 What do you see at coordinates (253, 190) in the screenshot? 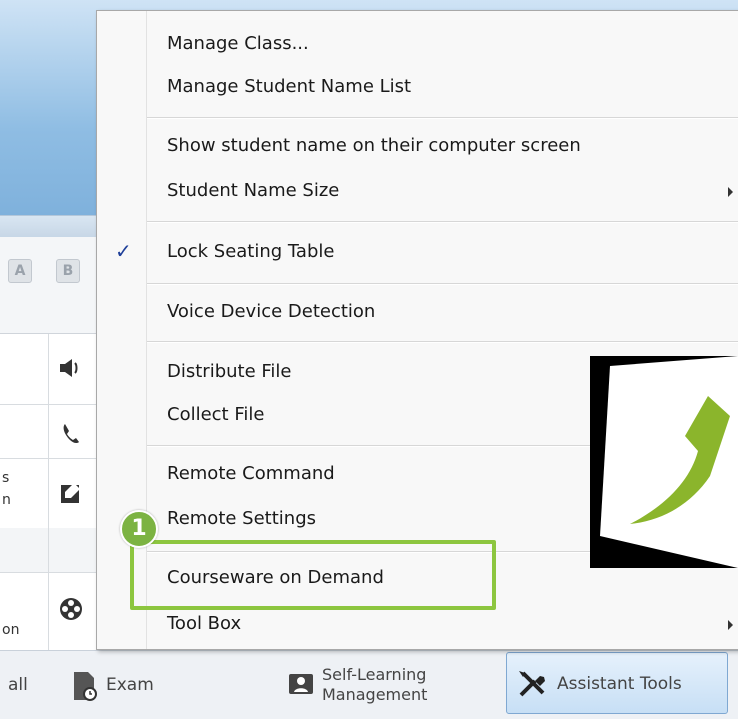
I see `menu-item-student-name-size: Student Name Size` at bounding box center [253, 190].